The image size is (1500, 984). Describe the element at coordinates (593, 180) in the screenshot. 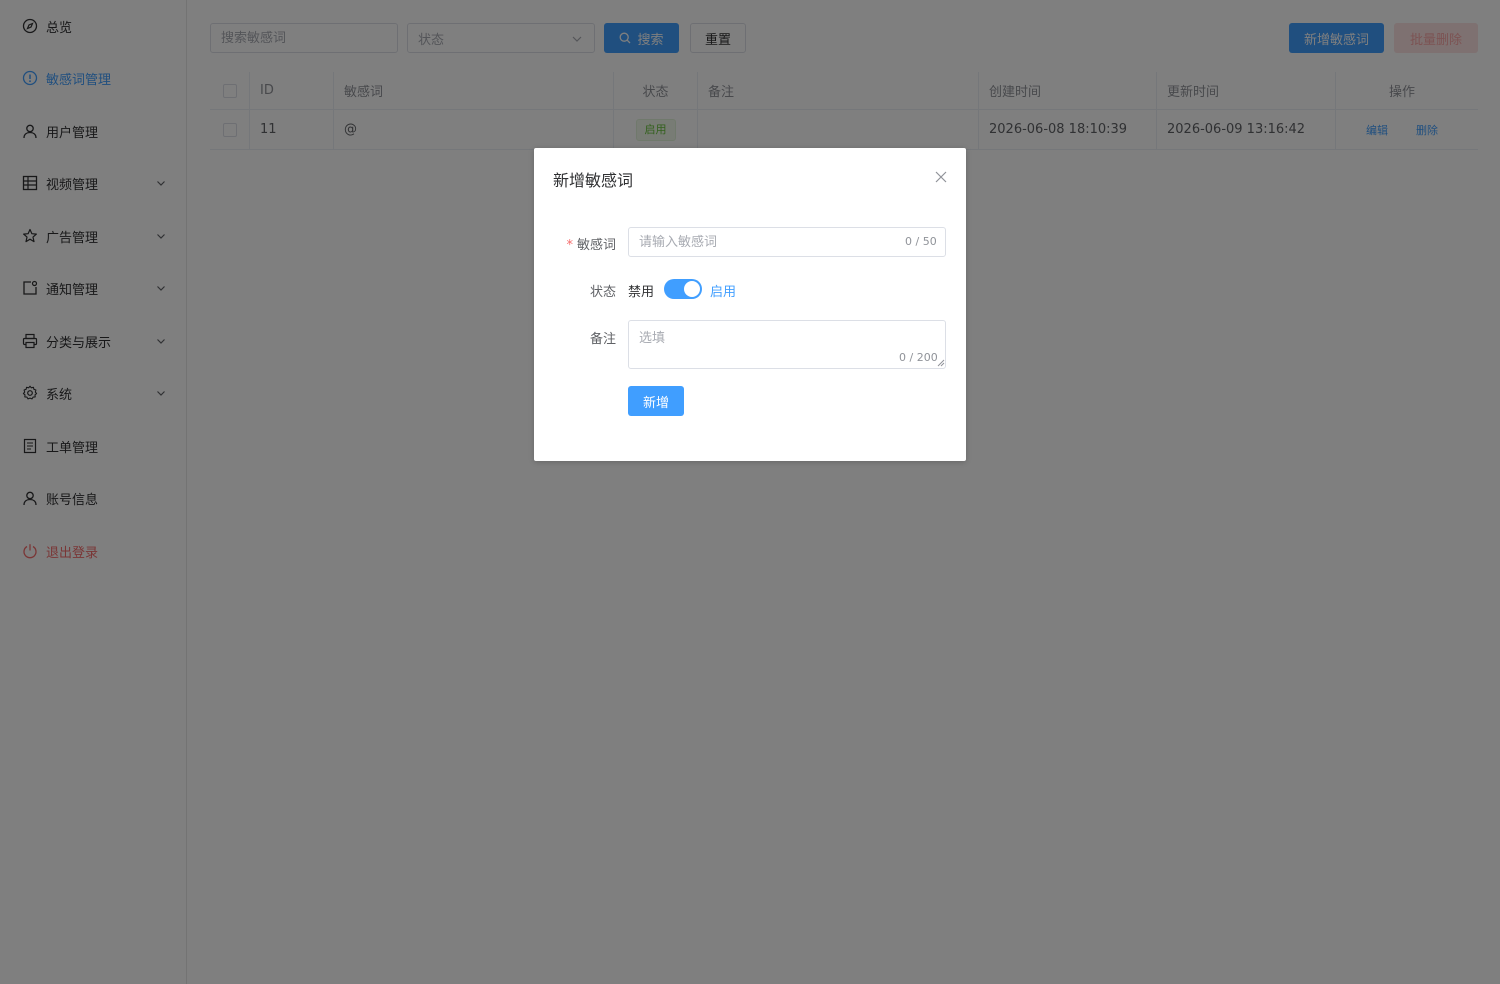

I see `dialog-title: 新增敏感词` at that location.